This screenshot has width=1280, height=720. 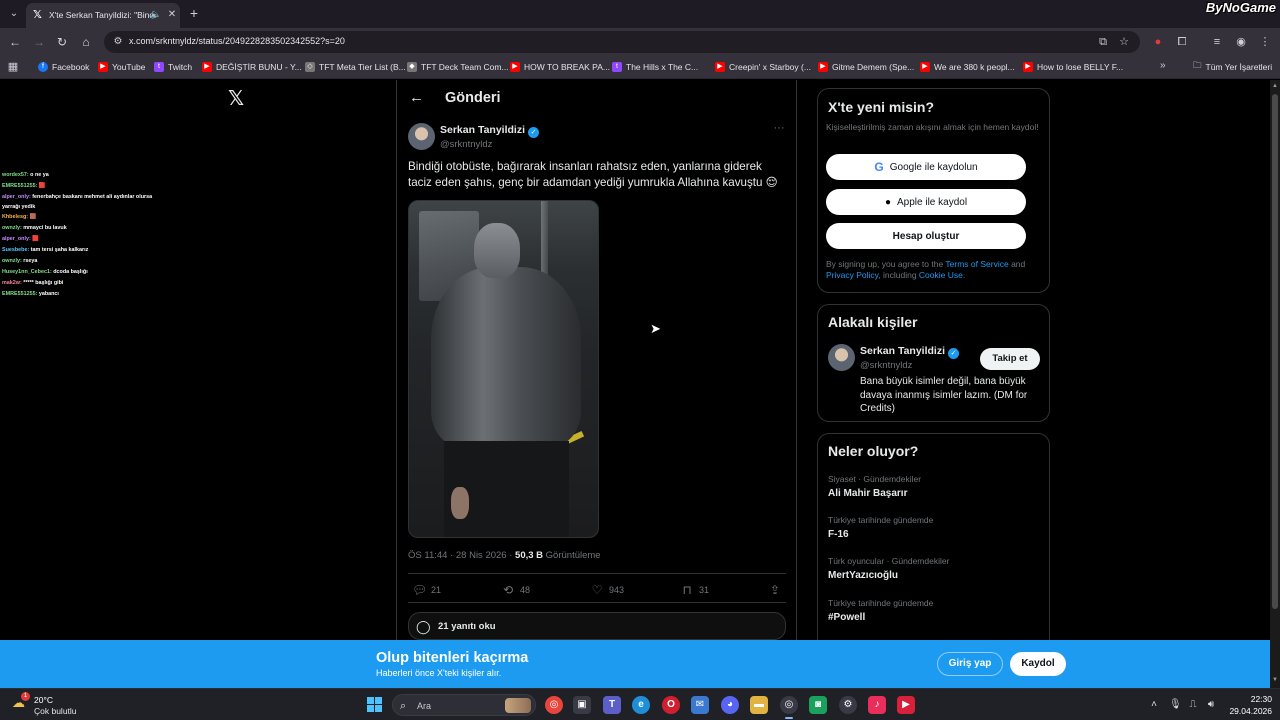 I want to click on scroll-down-icon: ▼, so click(x=1275, y=680).